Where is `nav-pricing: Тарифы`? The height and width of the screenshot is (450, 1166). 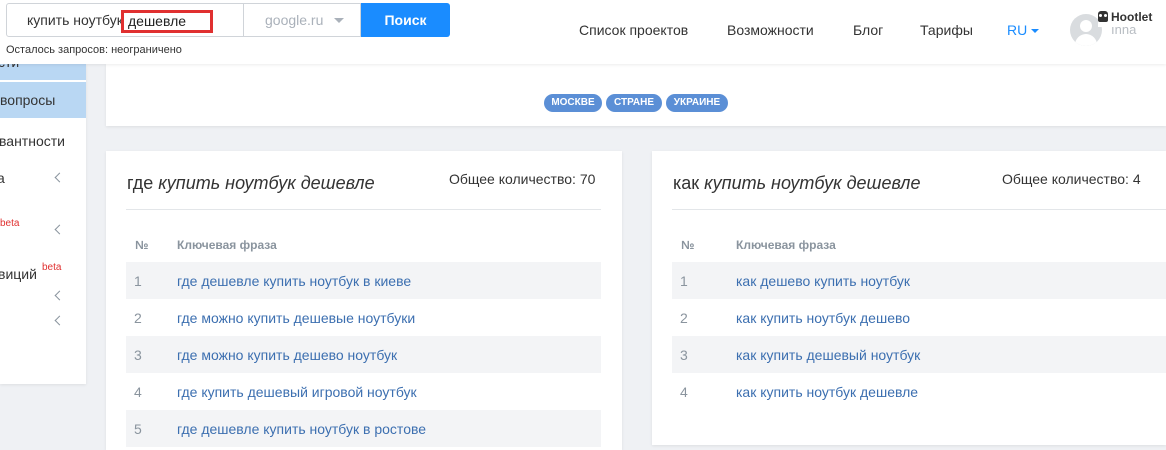
nav-pricing: Тарифы is located at coordinates (946, 30).